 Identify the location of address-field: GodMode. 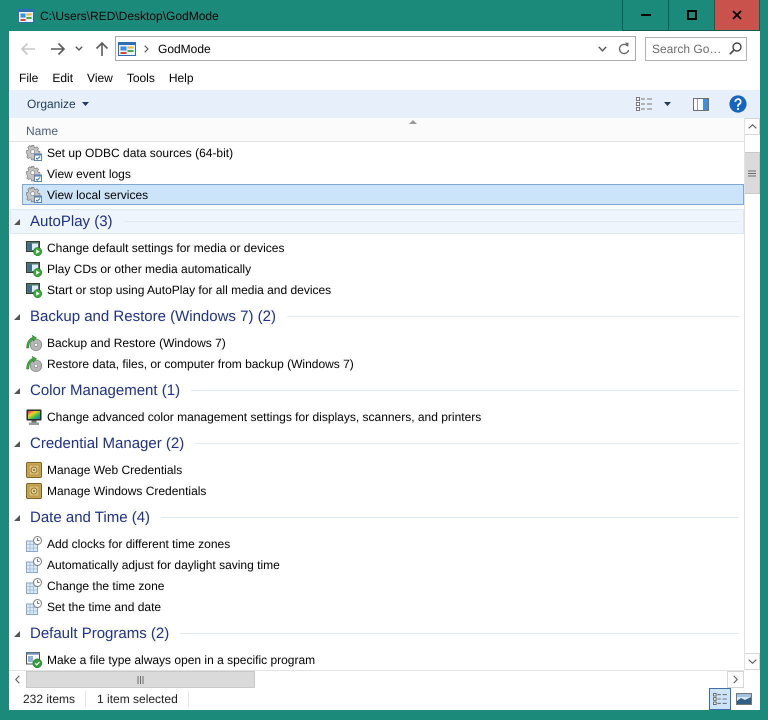
(375, 48).